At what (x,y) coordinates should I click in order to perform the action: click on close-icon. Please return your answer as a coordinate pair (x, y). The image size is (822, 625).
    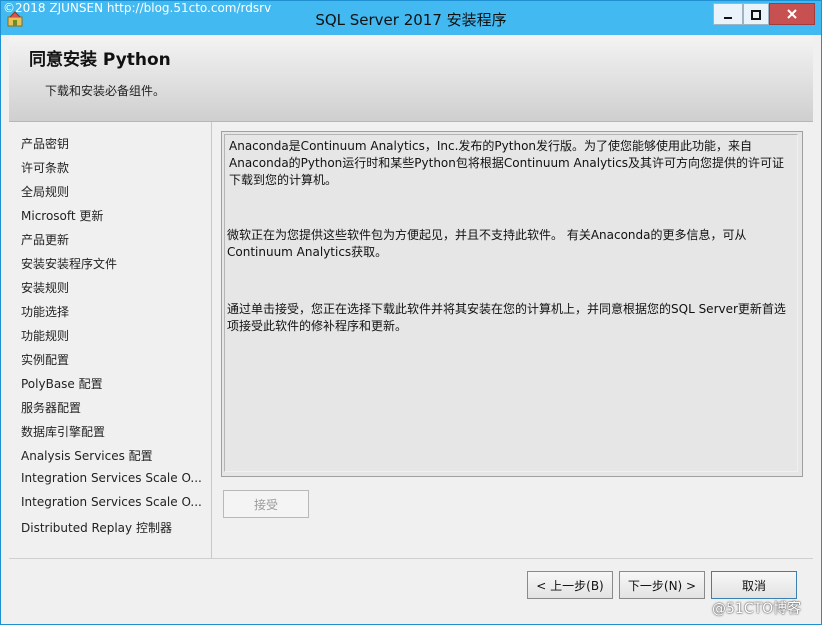
    Looking at the image, I should click on (792, 14).